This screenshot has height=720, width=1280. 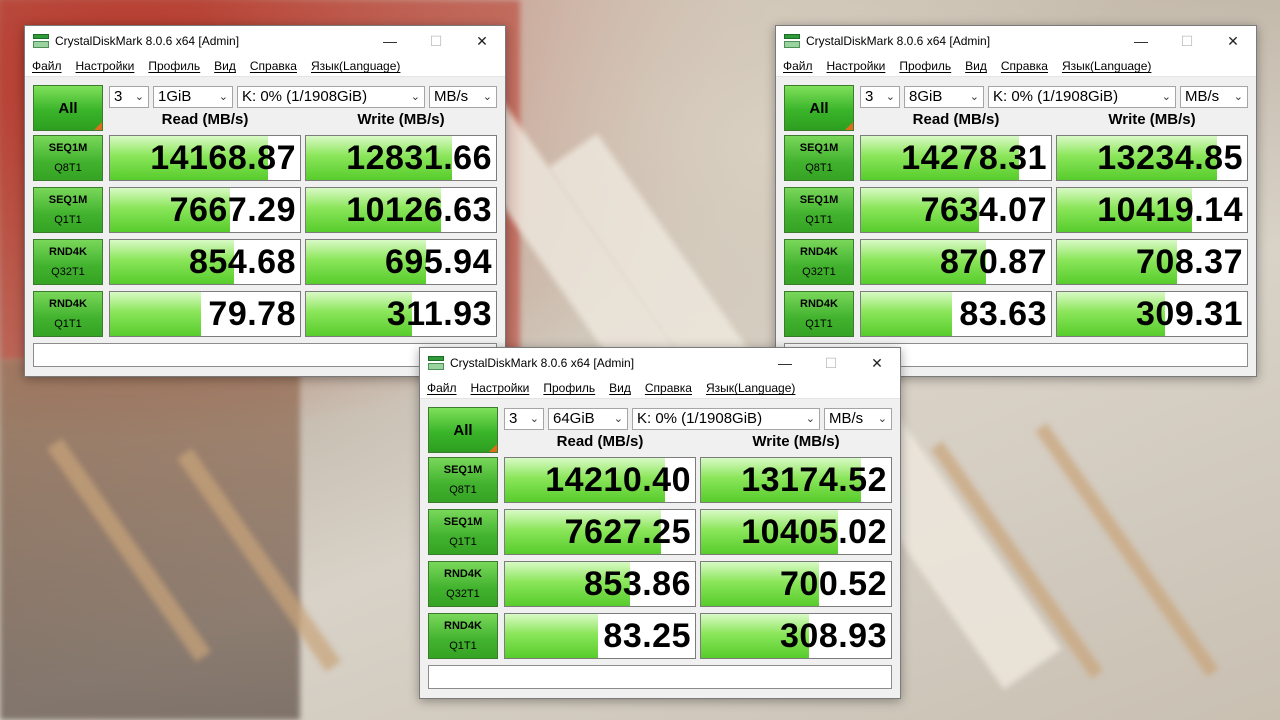 I want to click on corner-marker, so click(x=493, y=448).